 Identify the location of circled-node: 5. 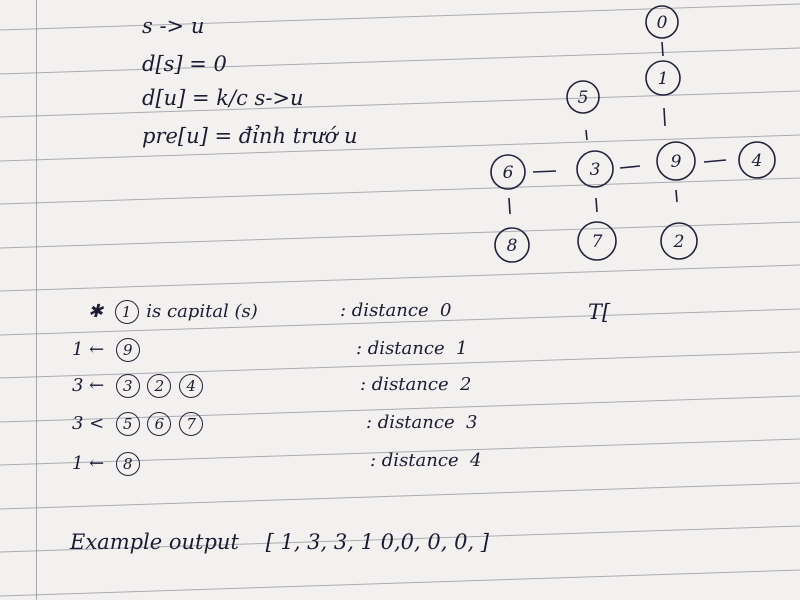
(127, 424).